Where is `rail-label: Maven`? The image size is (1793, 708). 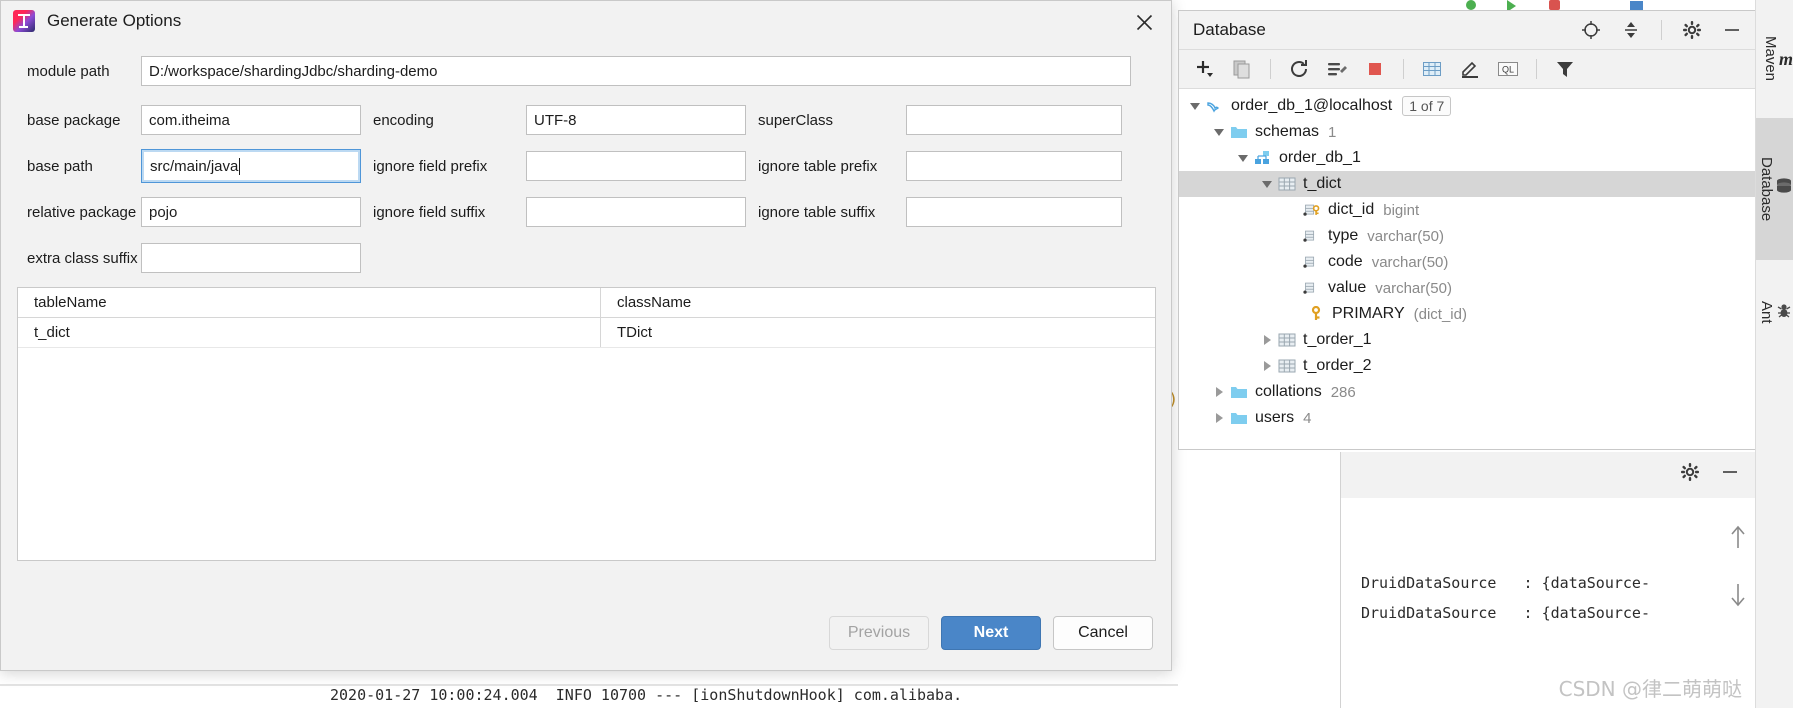 rail-label: Maven is located at coordinates (1770, 59).